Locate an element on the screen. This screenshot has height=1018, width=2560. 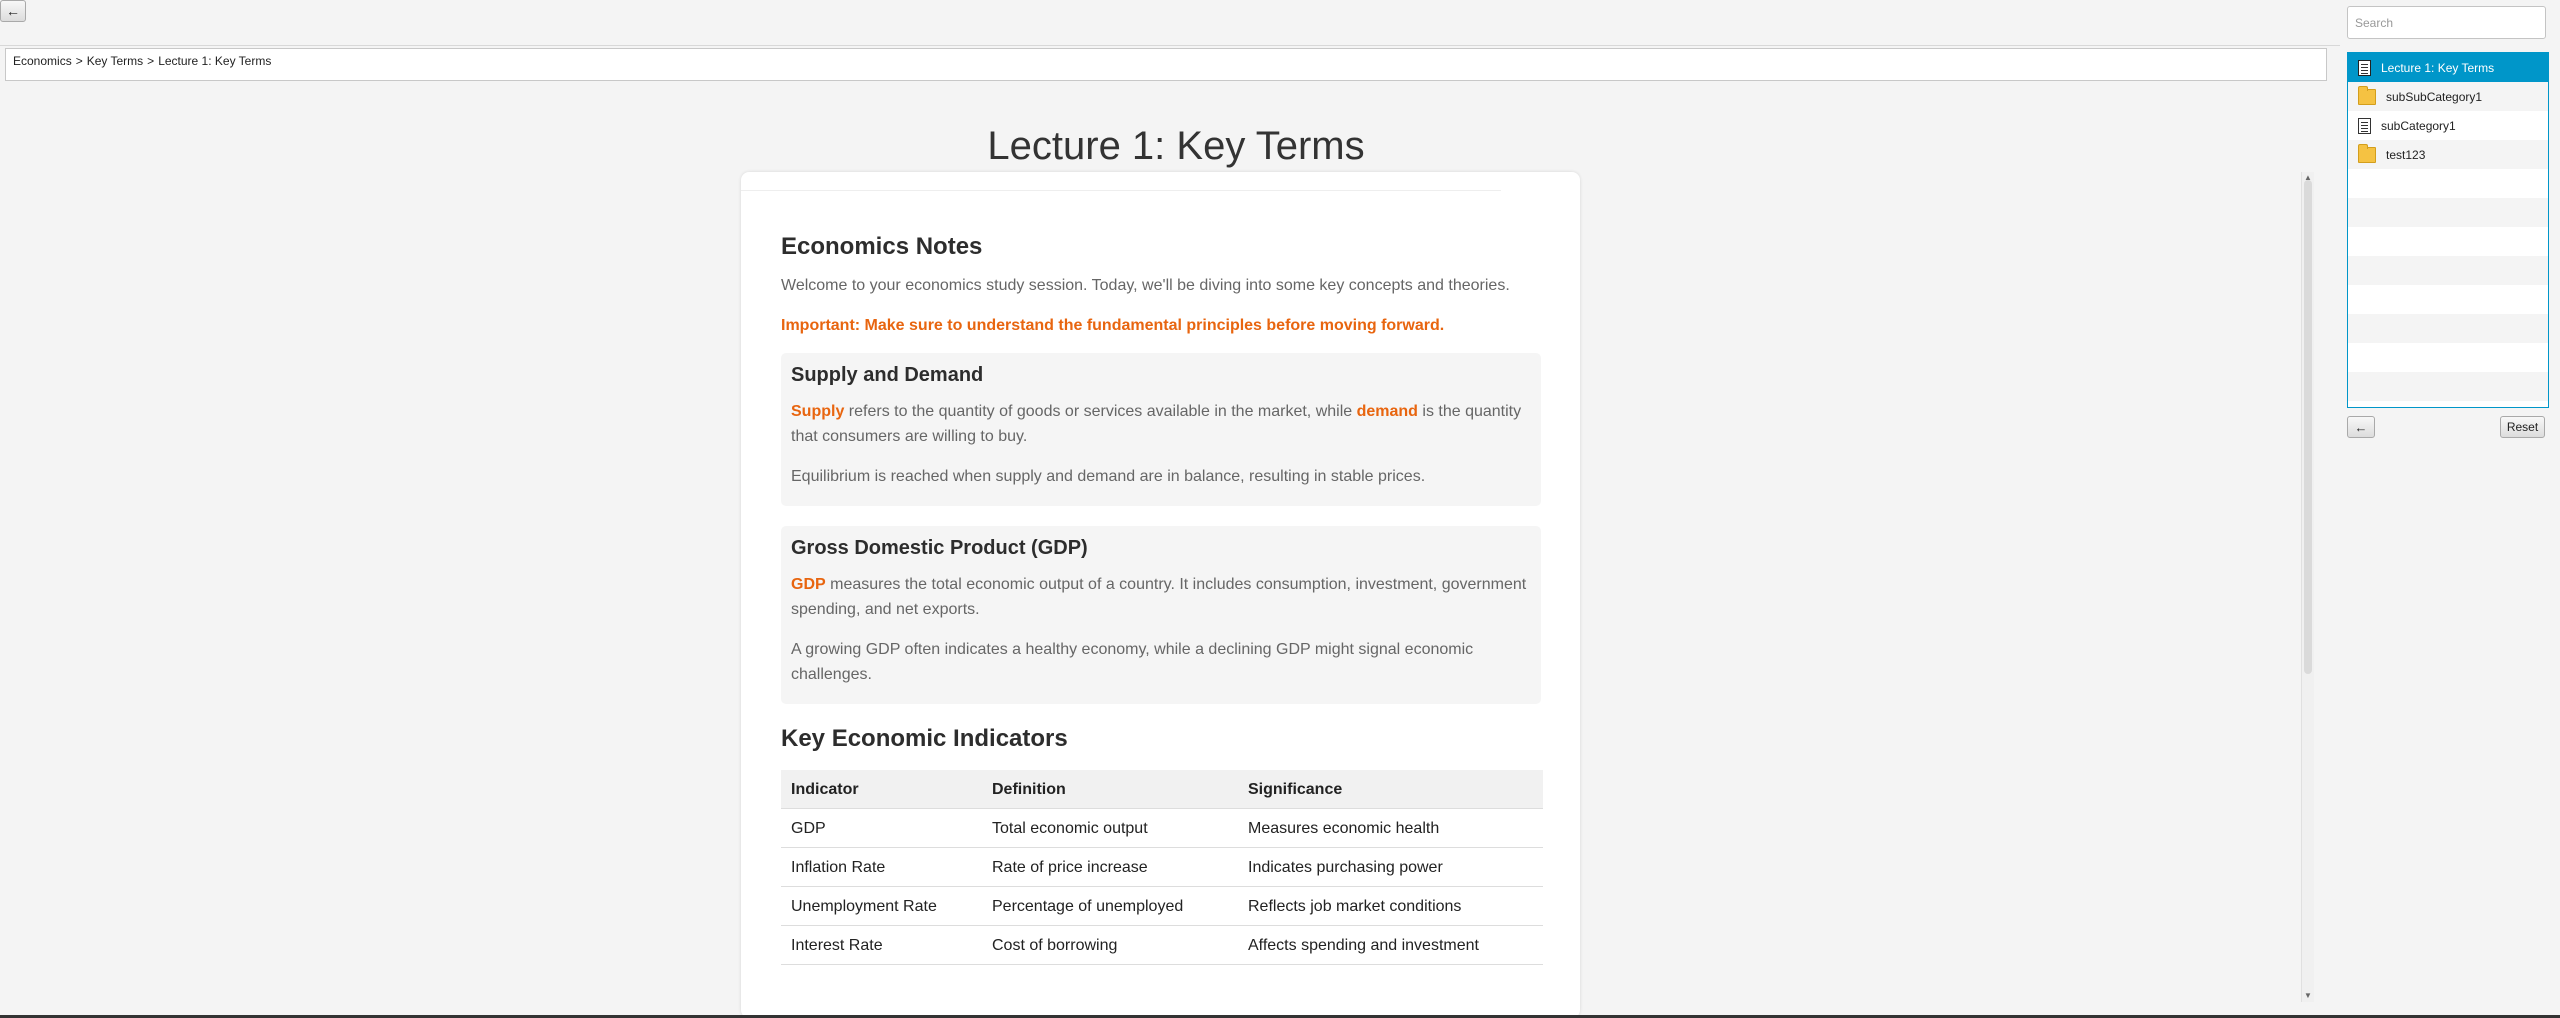
scrollbar-thumb is located at coordinates (2308, 427).